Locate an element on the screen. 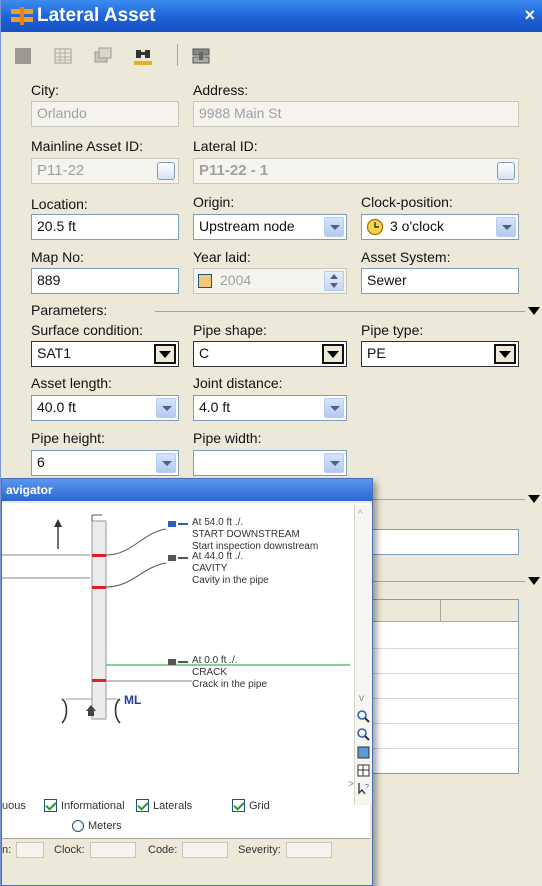  lateral-asset-icon is located at coordinates (22, 16).